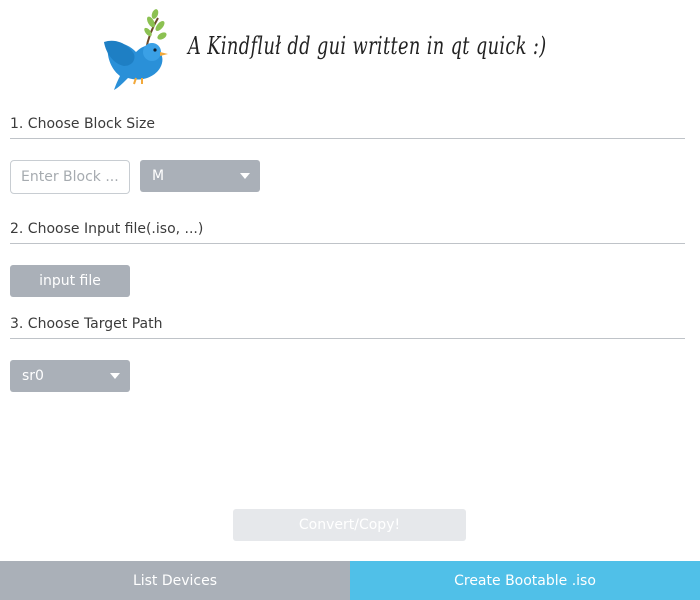 The image size is (700, 600). Describe the element at coordinates (107, 229) in the screenshot. I see `section-input-file-label: 2. Choose Input file(.iso, ...)` at that location.